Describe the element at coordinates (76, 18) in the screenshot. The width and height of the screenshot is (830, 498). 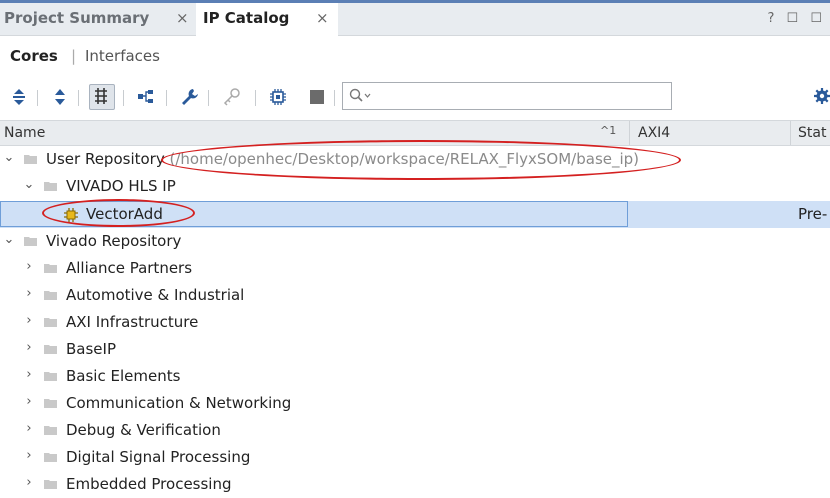
I see `tab-project-summary-label: Project Summary` at that location.